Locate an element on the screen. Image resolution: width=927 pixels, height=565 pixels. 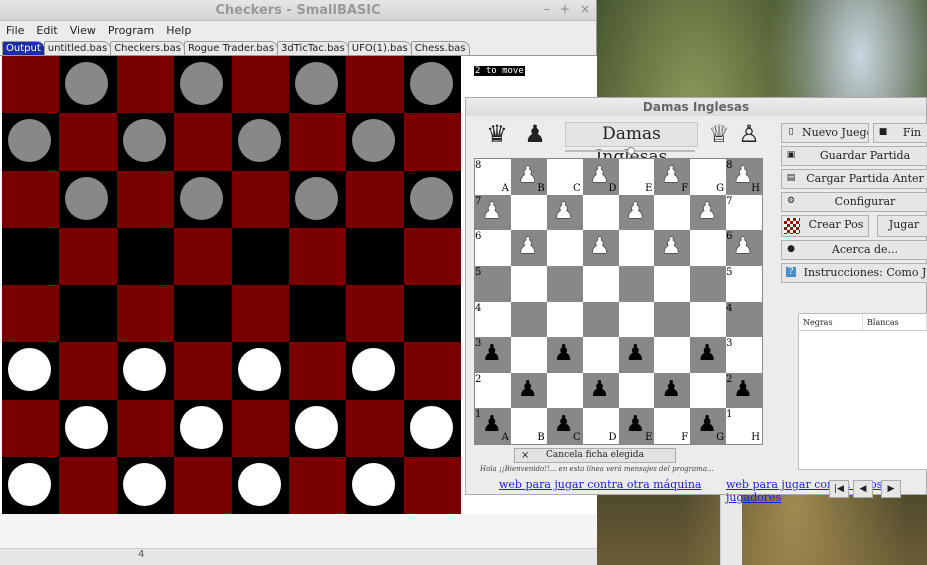
tab-ufo: UFO(1).bas is located at coordinates (379, 48).